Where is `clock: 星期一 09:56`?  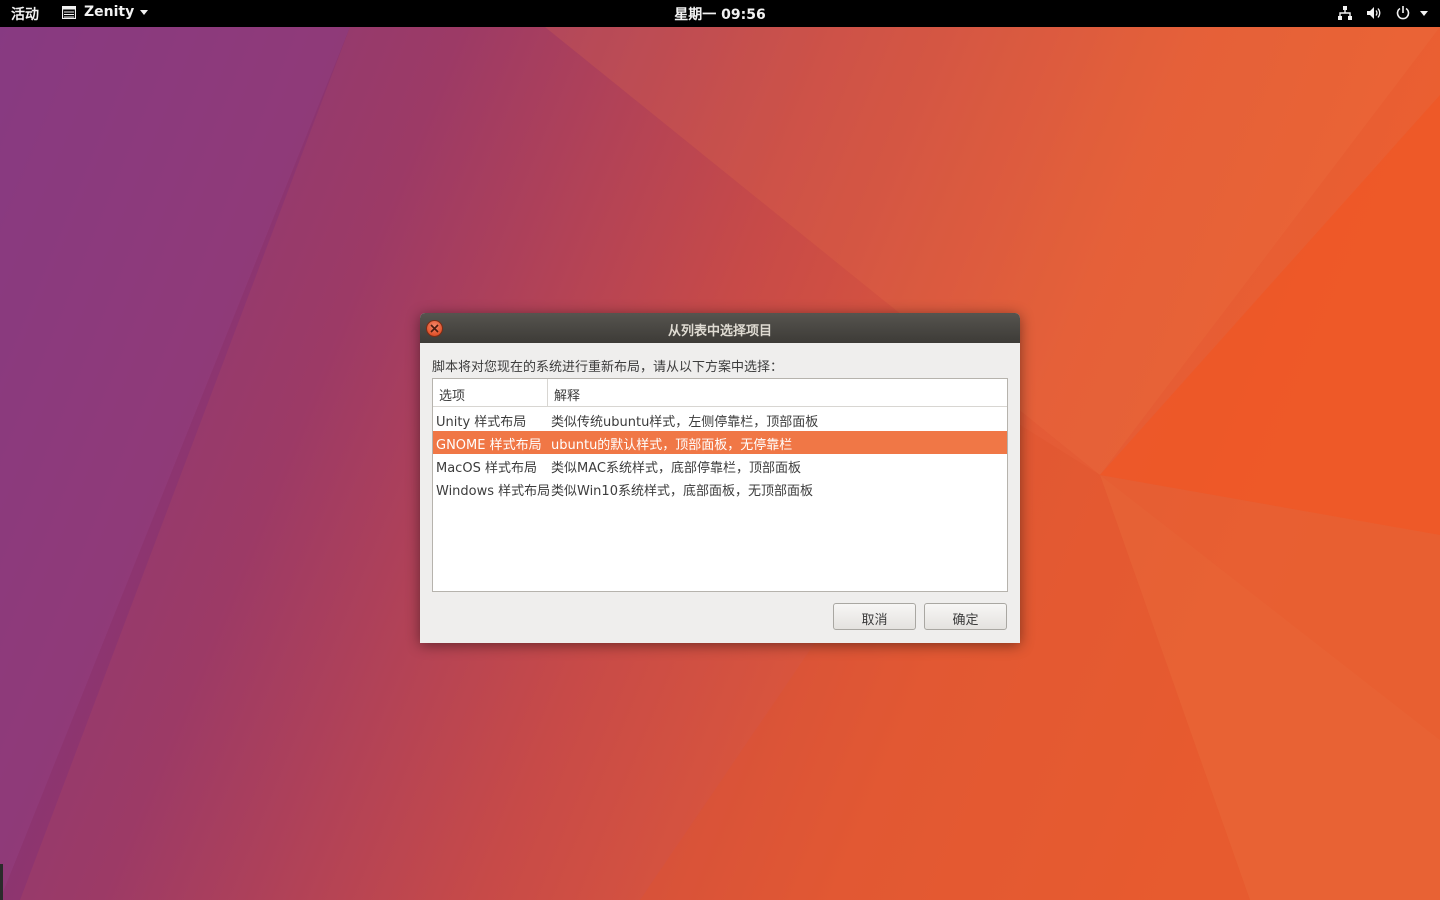
clock: 星期一 09:56 is located at coordinates (719, 15).